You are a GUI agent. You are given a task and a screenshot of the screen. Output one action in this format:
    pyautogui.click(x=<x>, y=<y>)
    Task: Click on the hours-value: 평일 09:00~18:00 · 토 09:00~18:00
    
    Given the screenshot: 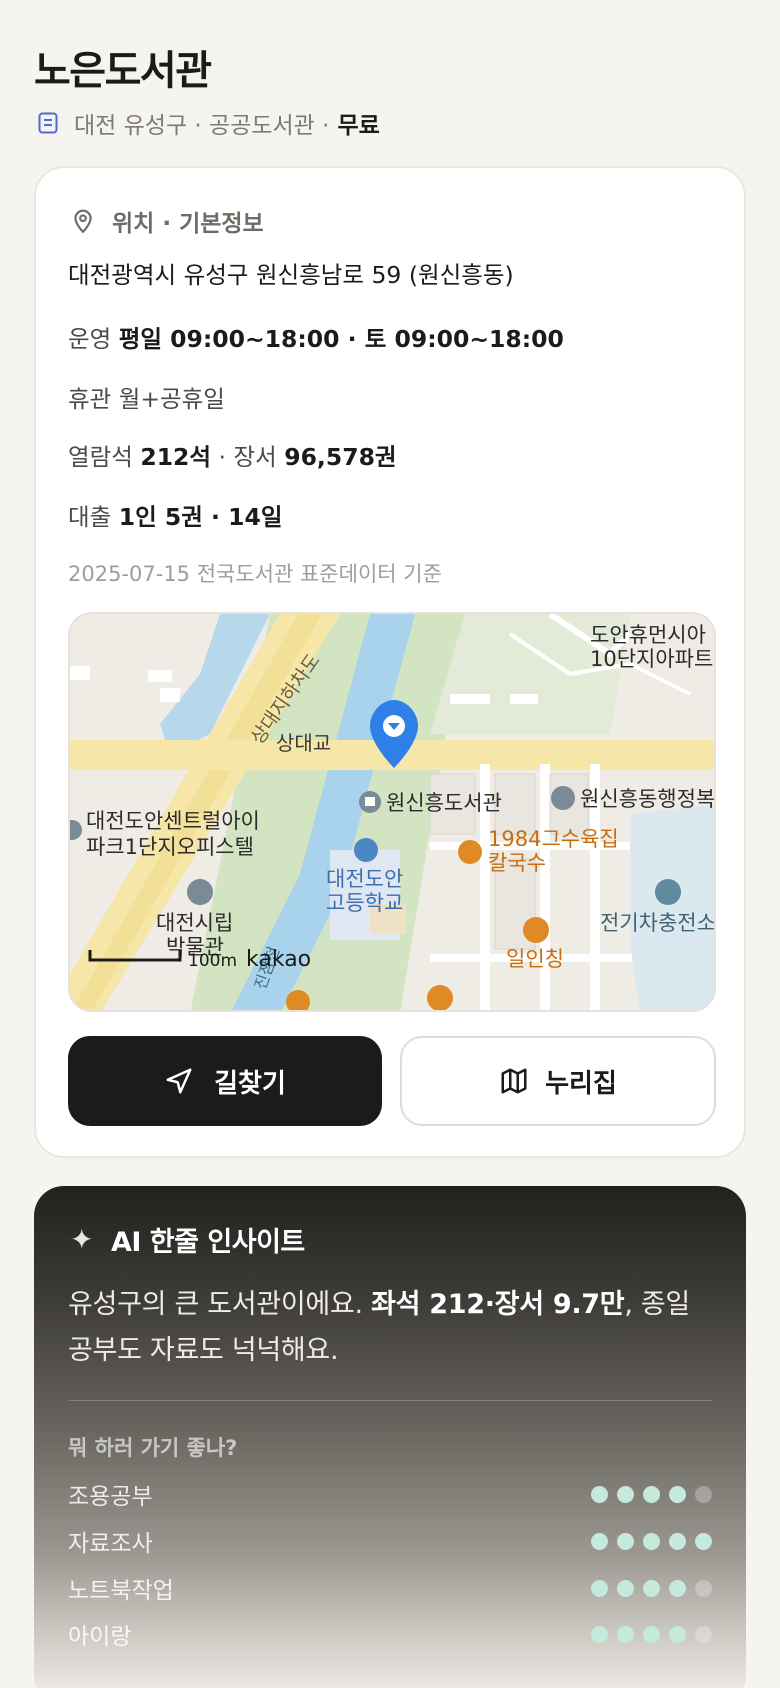 What is the action you would take?
    pyautogui.click(x=341, y=339)
    